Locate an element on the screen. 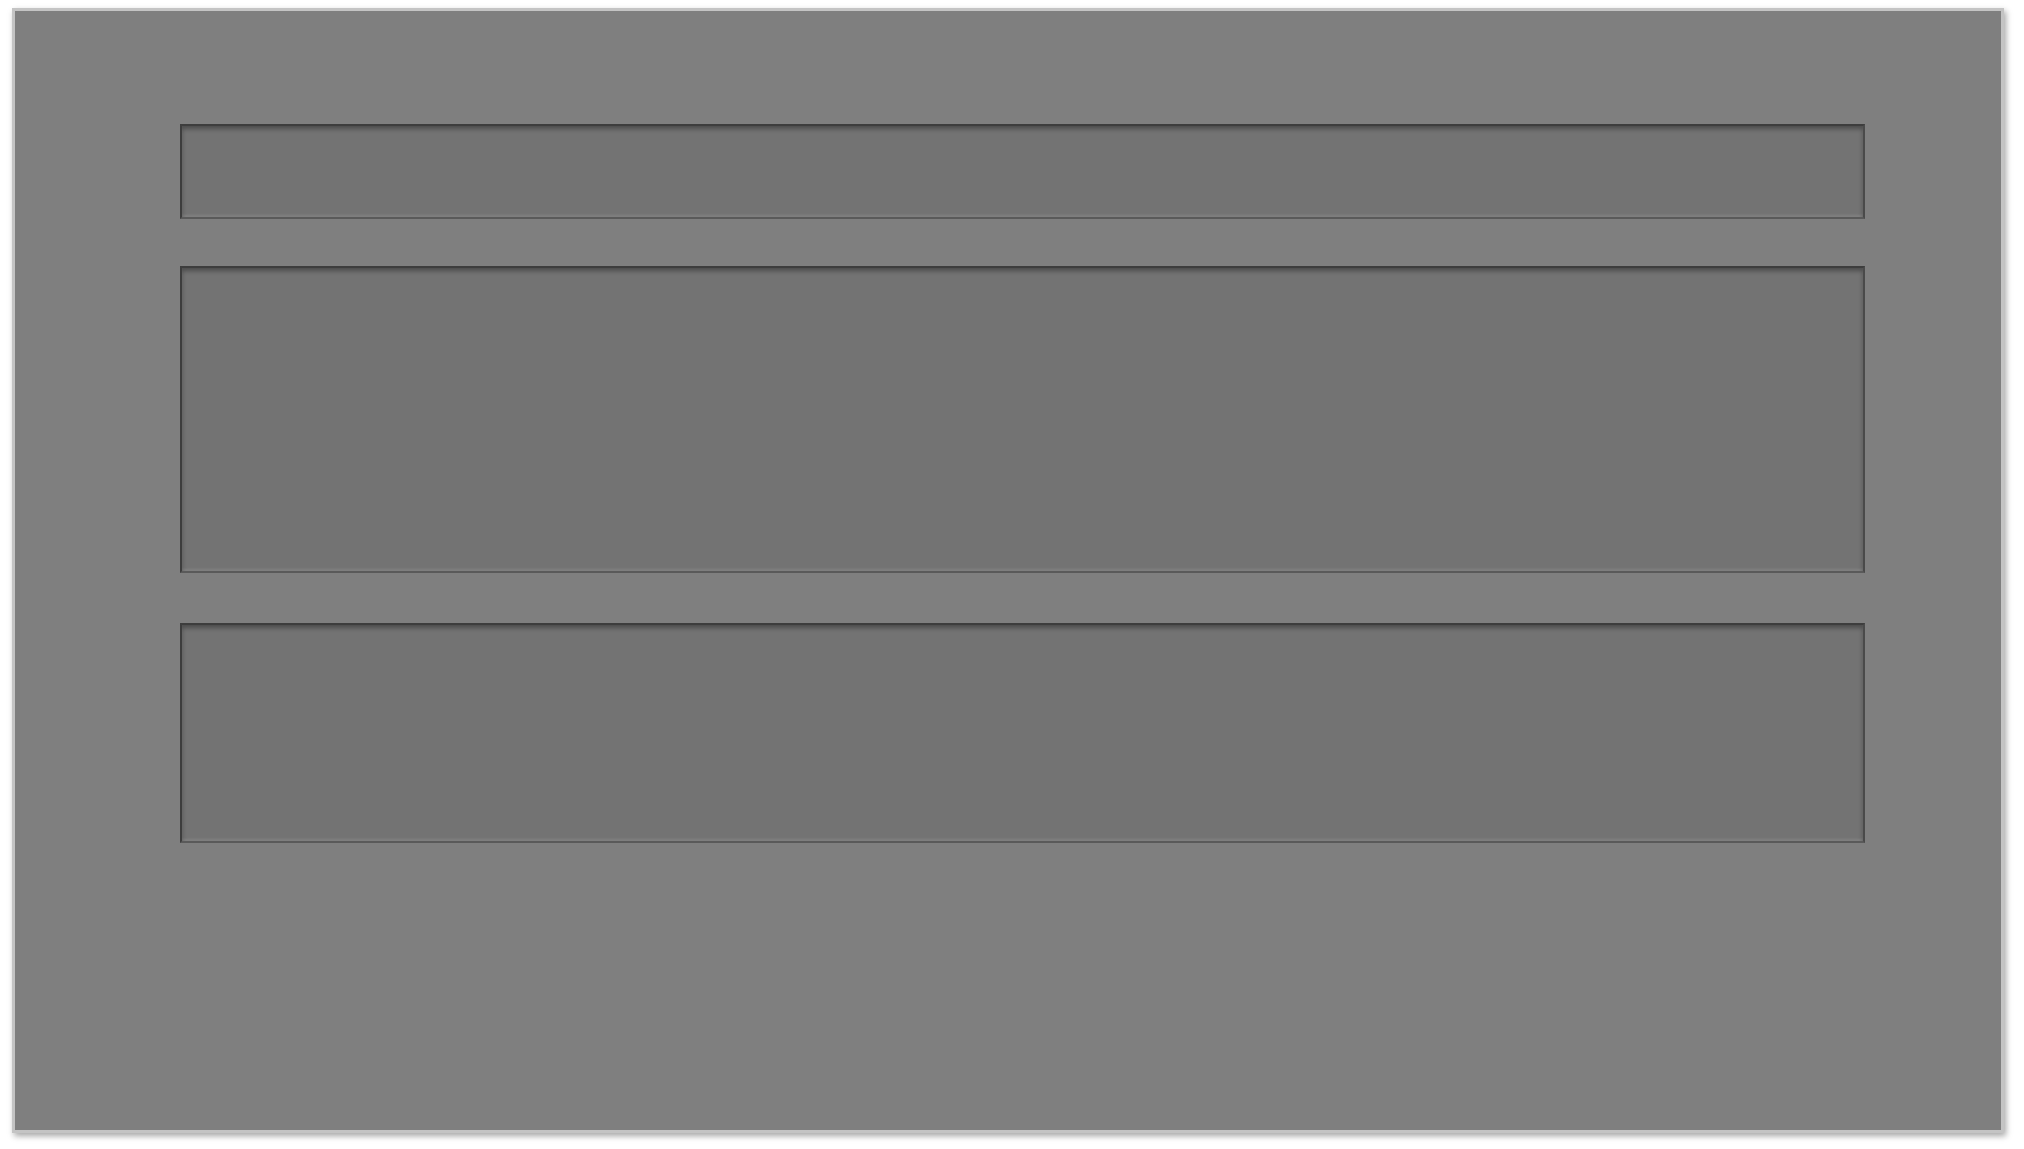 The image size is (2024, 1149). top-bar-panel is located at coordinates (1022, 171).